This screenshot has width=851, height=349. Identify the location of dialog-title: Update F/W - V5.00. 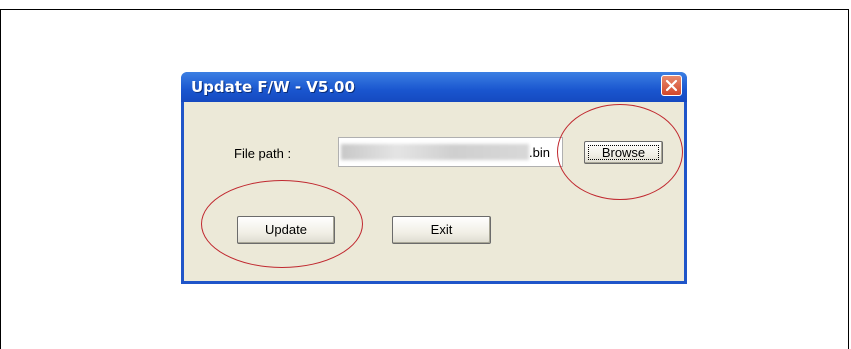
(273, 87).